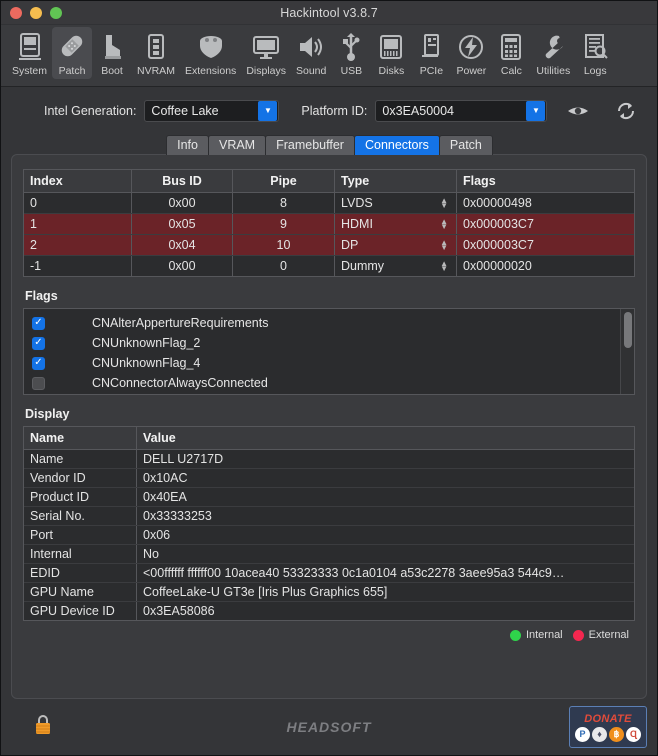  I want to click on toolbar-item-label: NVRAM, so click(156, 71).